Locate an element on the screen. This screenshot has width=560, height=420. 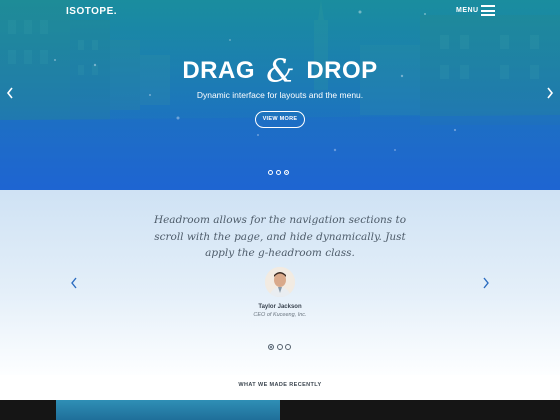
hero-title: DRAG & DROP is located at coordinates (280, 71).